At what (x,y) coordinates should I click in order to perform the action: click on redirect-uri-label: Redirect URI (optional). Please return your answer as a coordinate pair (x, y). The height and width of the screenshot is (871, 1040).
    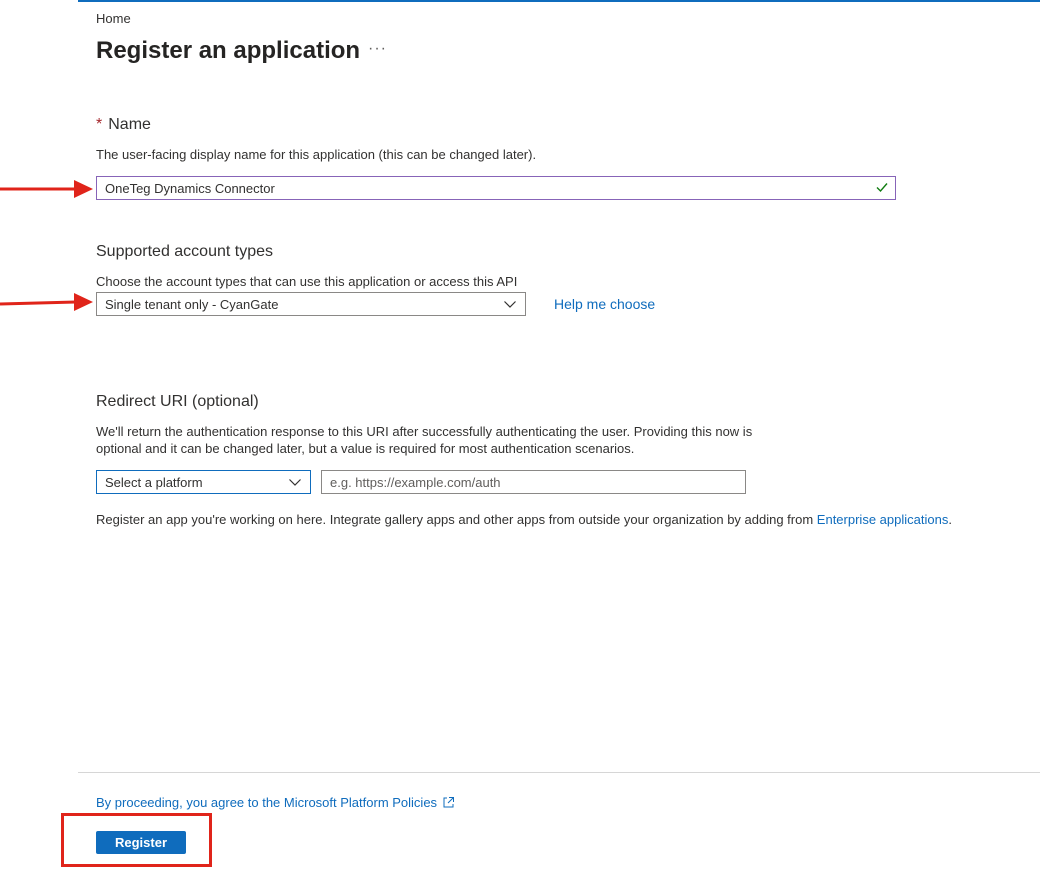
    Looking at the image, I should click on (177, 401).